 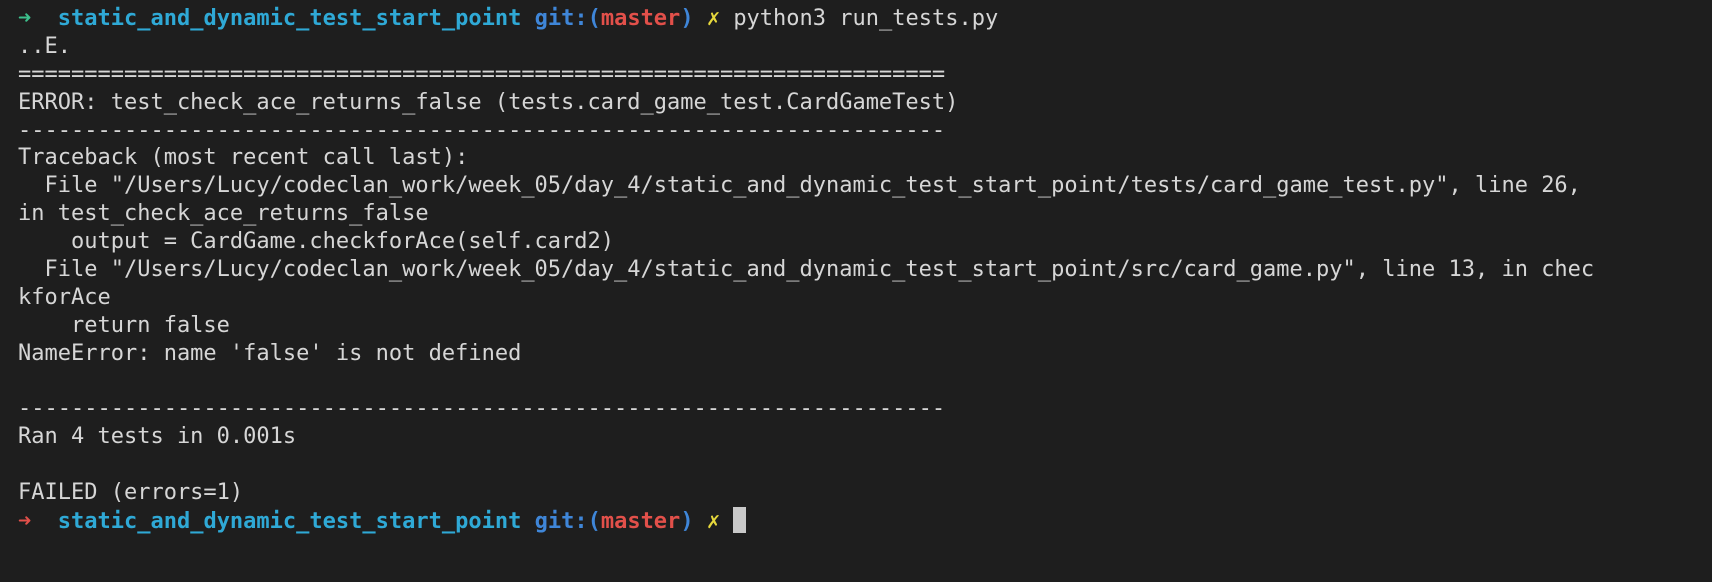 I want to click on command-text: python3 run_tests.py, so click(x=866, y=18).